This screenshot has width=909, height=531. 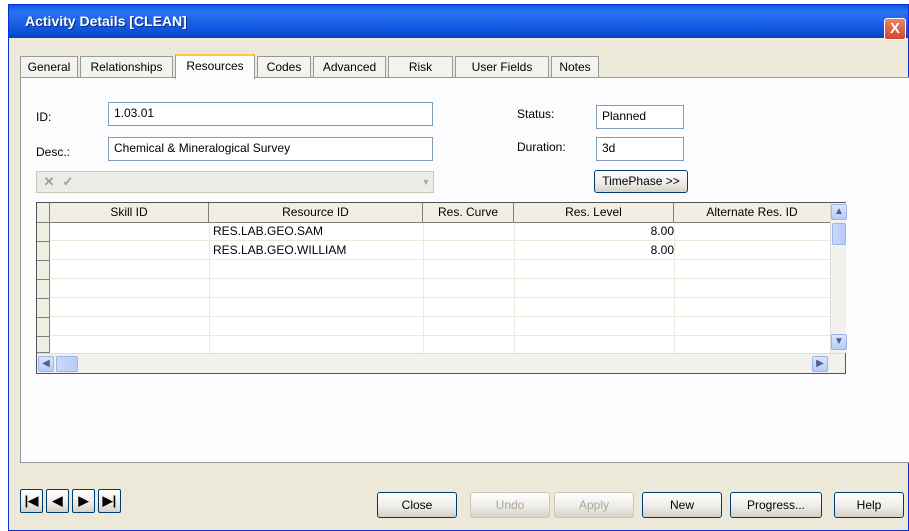 I want to click on first-record-button: |◀, so click(x=31, y=501).